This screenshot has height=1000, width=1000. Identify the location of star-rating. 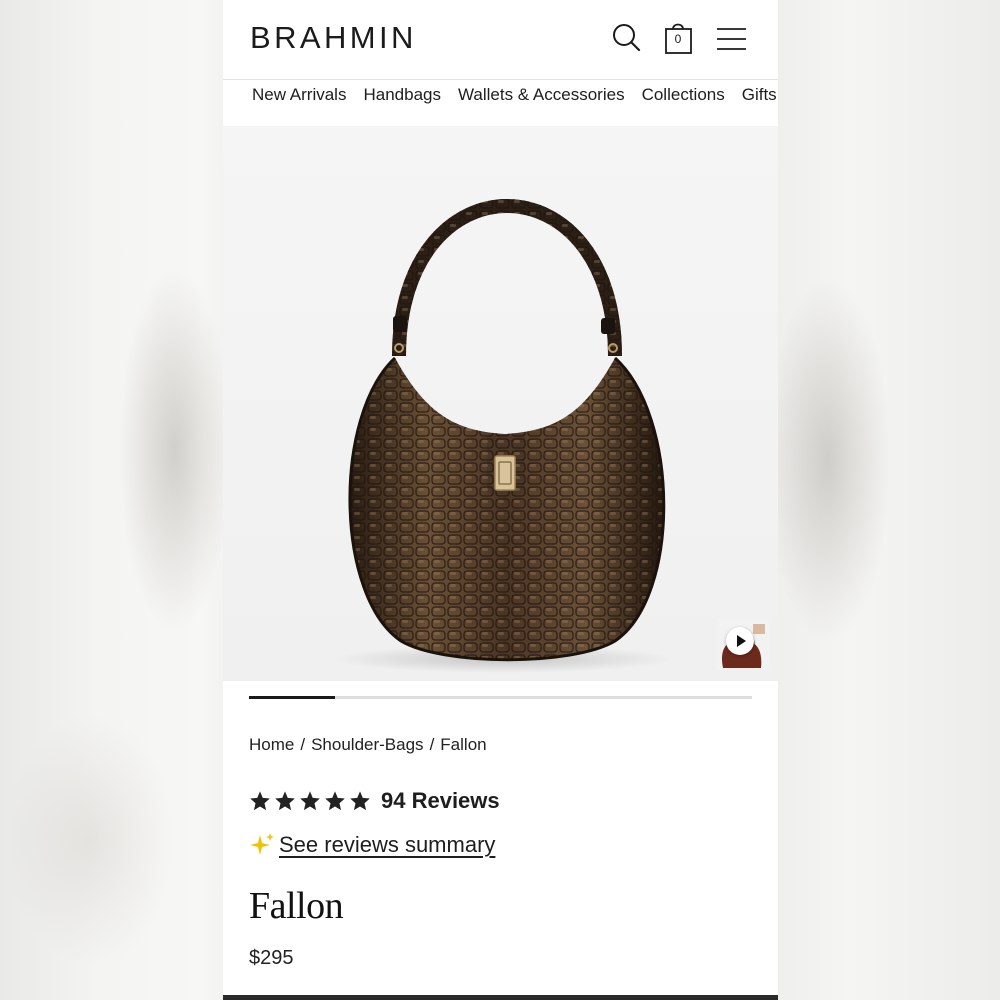
(311, 801).